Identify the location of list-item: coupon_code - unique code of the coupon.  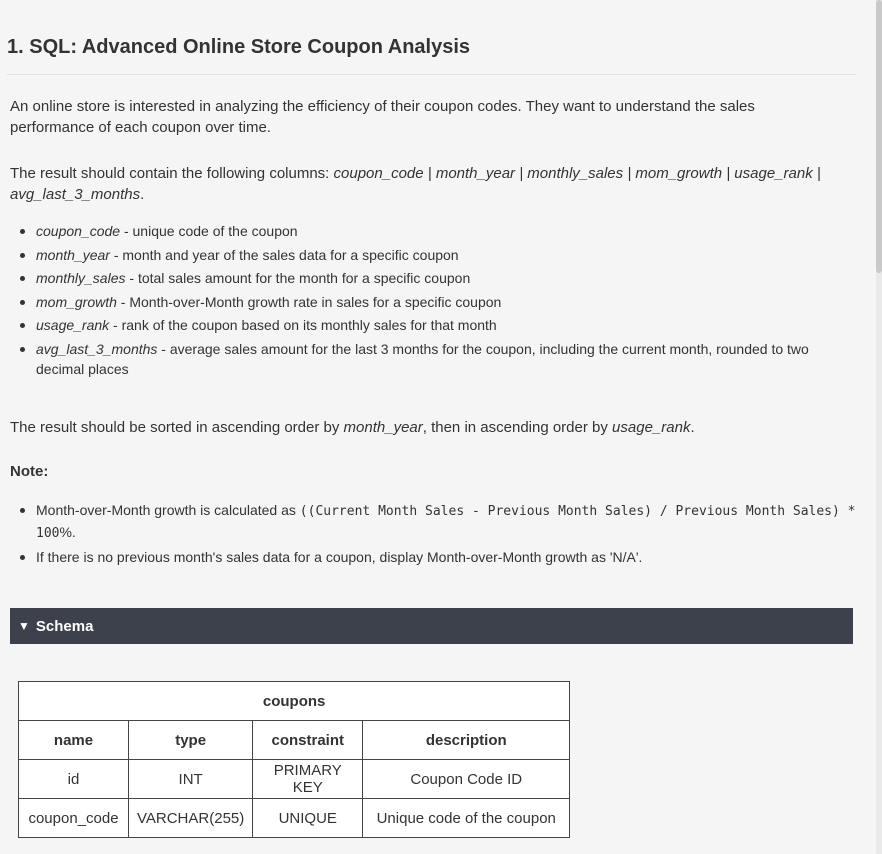
(438, 231).